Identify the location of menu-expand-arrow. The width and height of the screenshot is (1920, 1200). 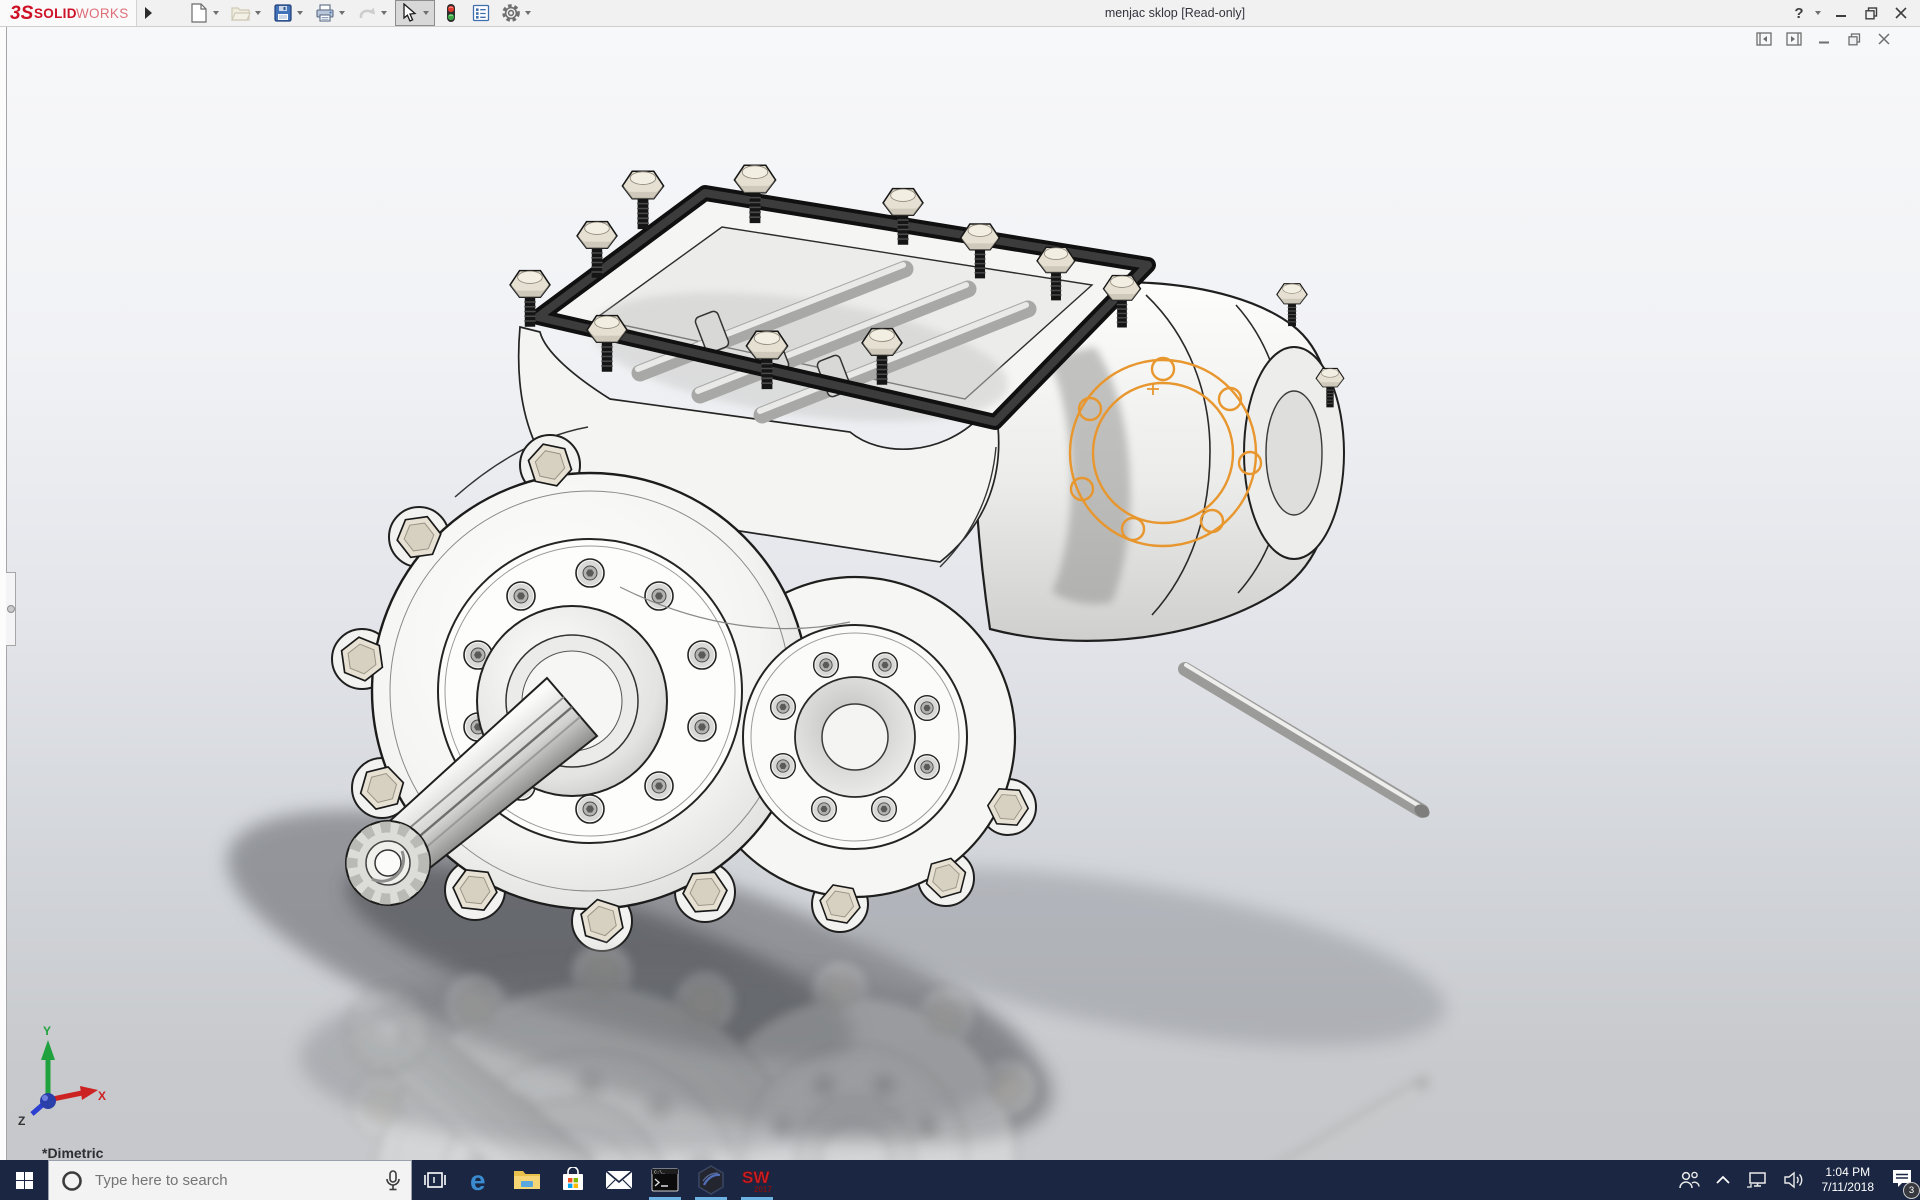
(148, 13).